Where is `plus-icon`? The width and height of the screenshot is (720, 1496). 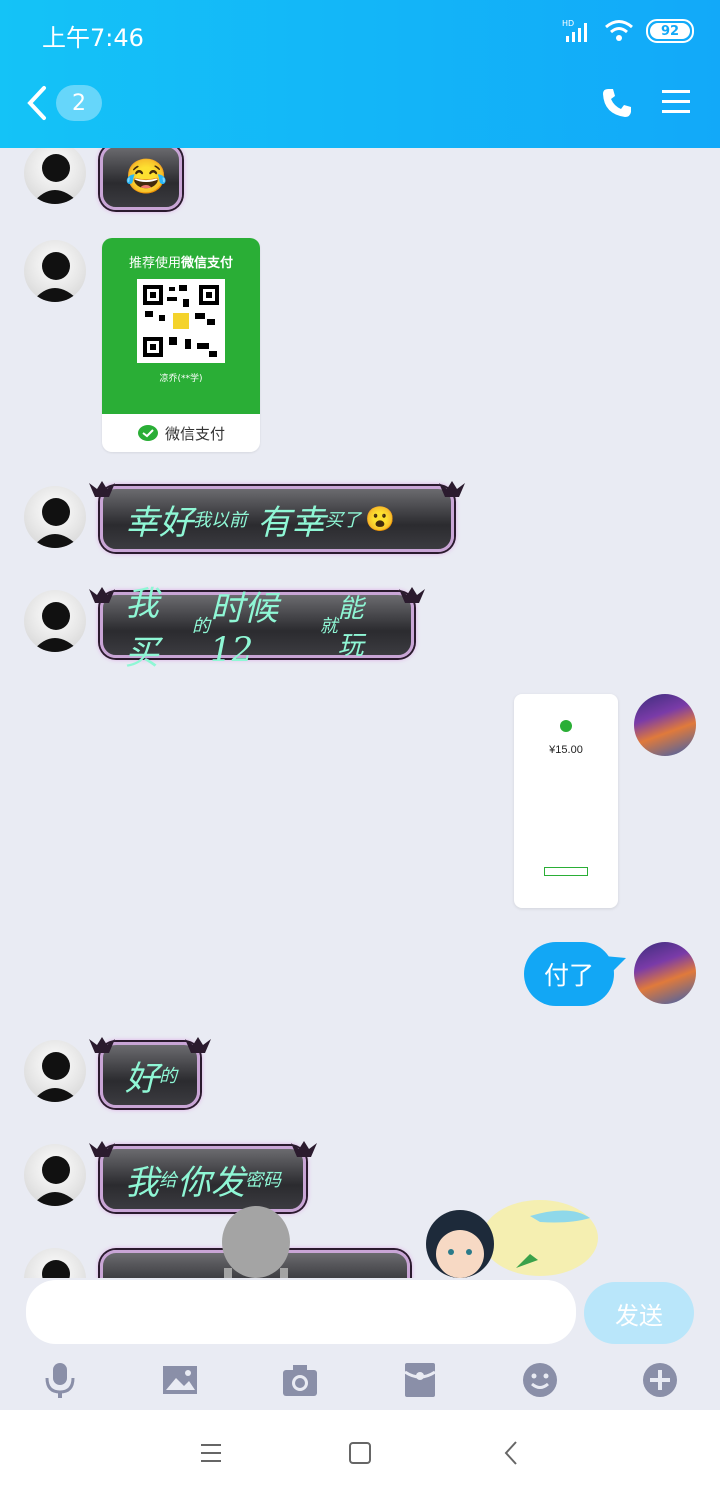 plus-icon is located at coordinates (660, 1380).